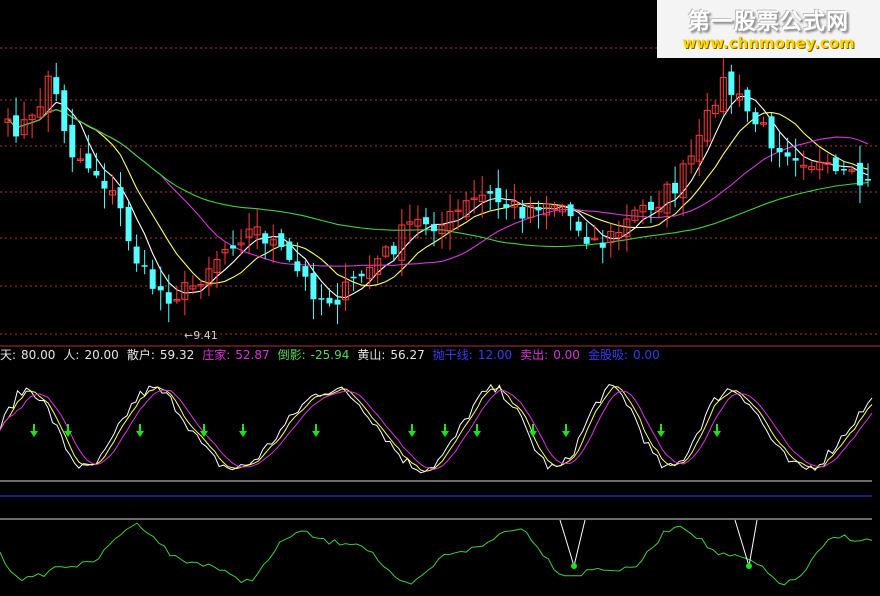 The width and height of the screenshot is (880, 596). What do you see at coordinates (574, 566) in the screenshot?
I see `bottom-signal-dot` at bounding box center [574, 566].